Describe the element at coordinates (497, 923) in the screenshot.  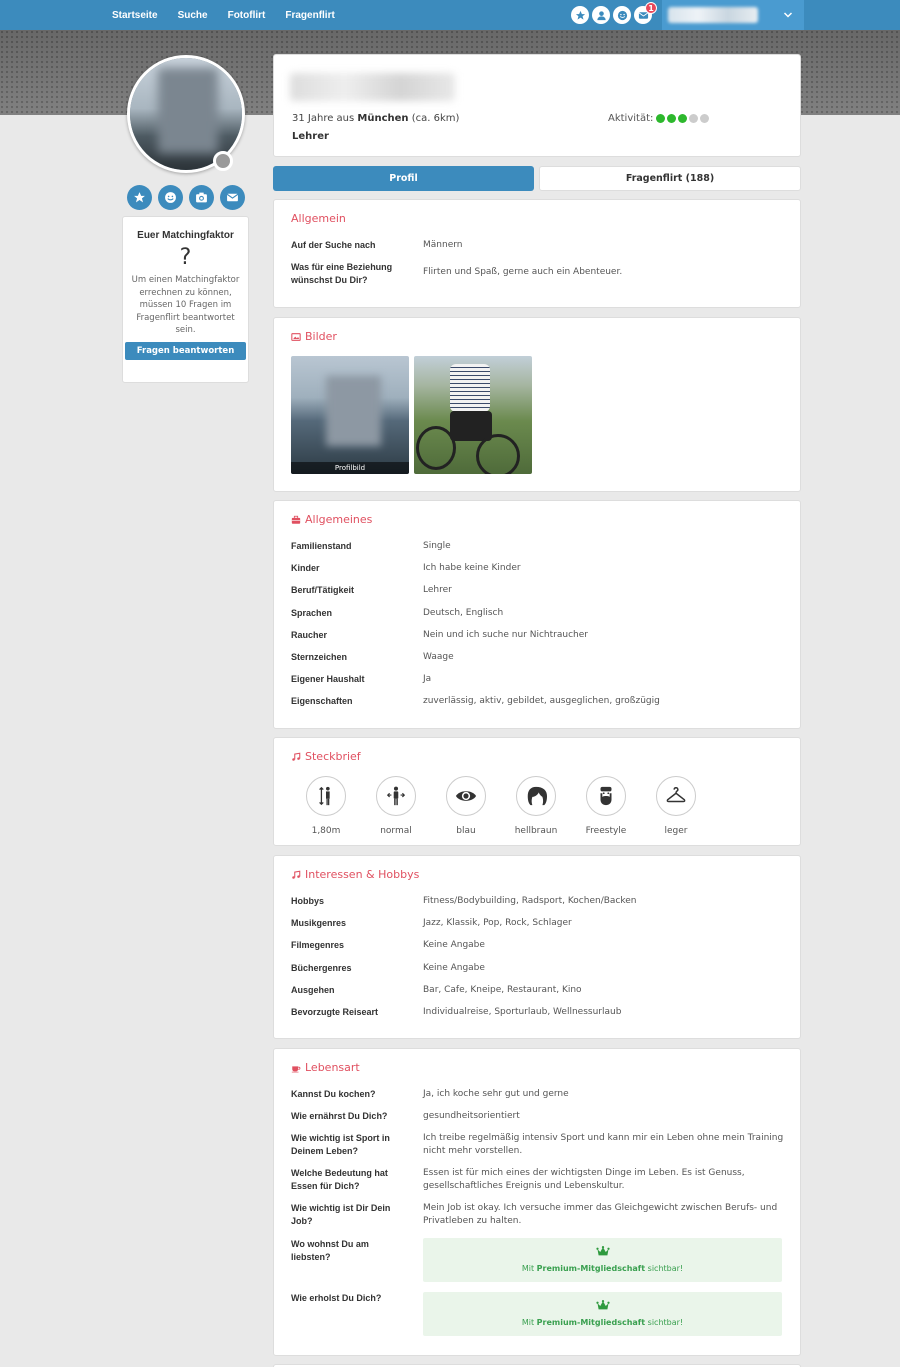
I see `info-value: Jazz, Klassik, Pop, Rock, Schlager` at that location.